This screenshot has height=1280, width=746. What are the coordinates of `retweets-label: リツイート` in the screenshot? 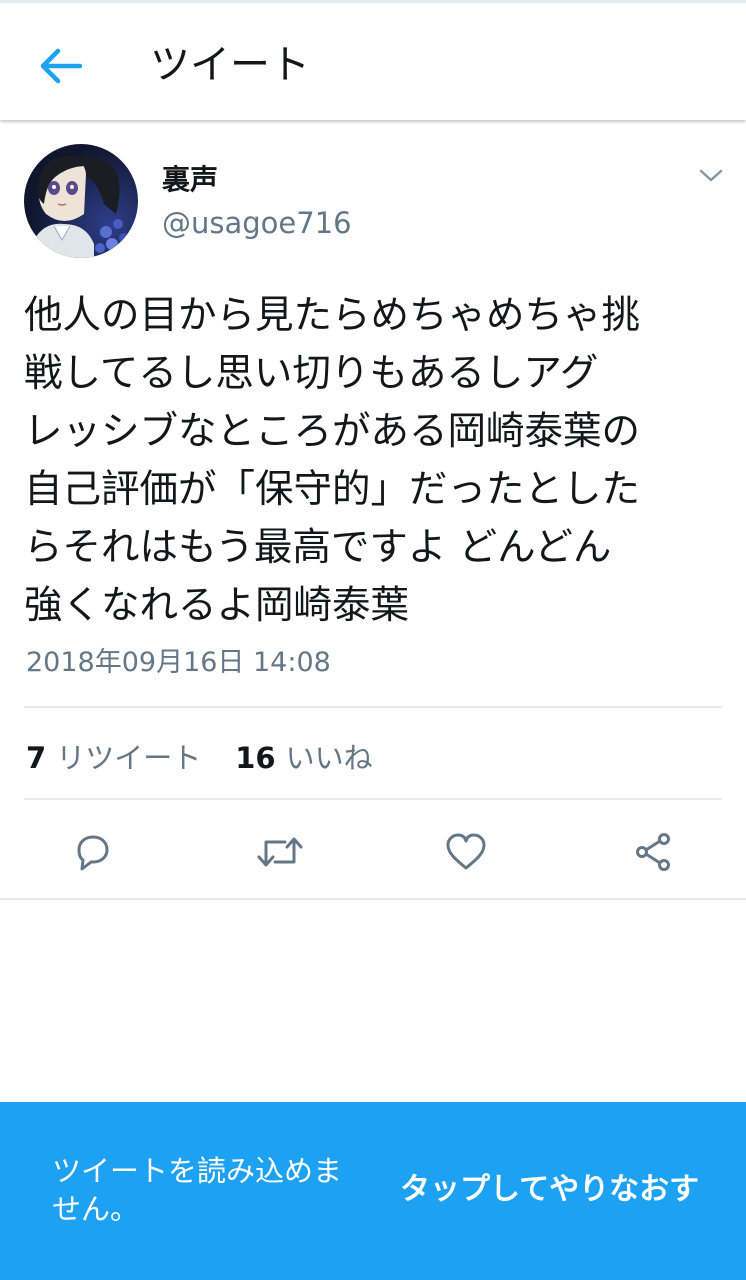 It's located at (129, 758).